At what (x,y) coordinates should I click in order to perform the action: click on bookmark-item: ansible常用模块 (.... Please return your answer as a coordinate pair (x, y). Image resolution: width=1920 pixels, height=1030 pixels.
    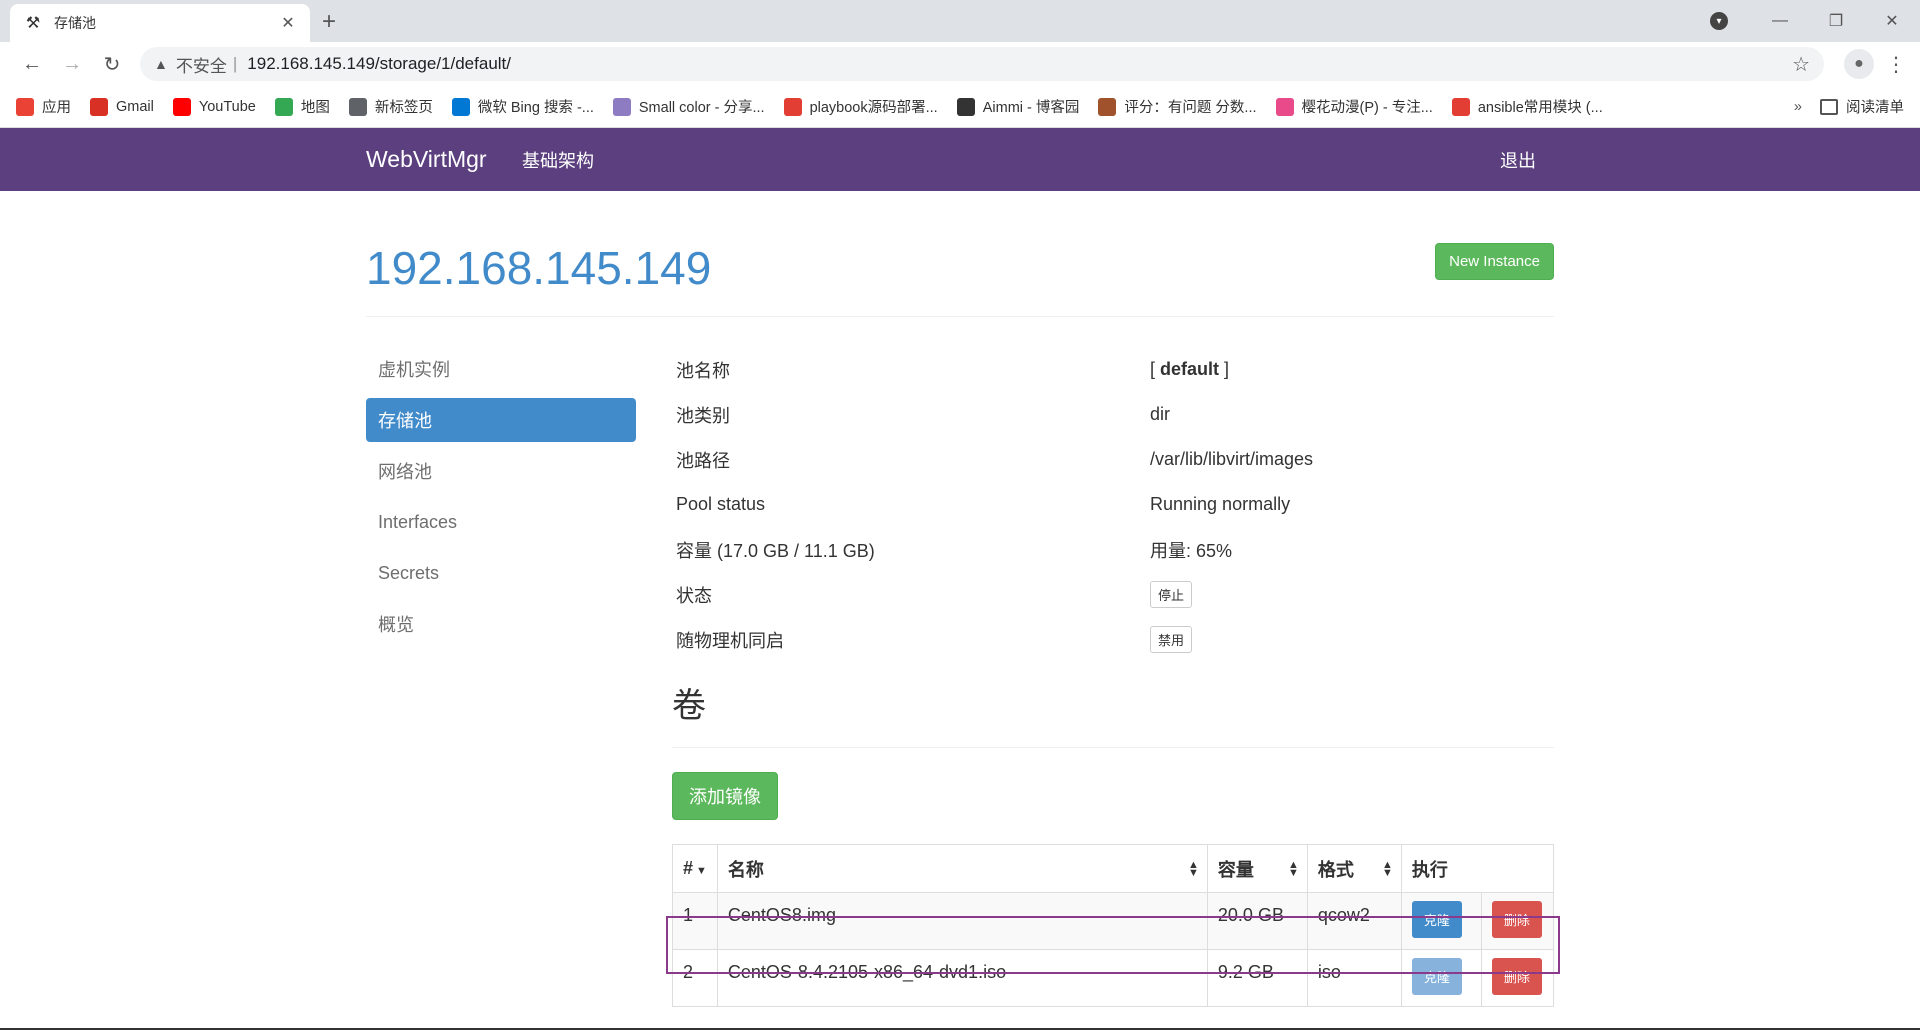
    Looking at the image, I should click on (1527, 106).